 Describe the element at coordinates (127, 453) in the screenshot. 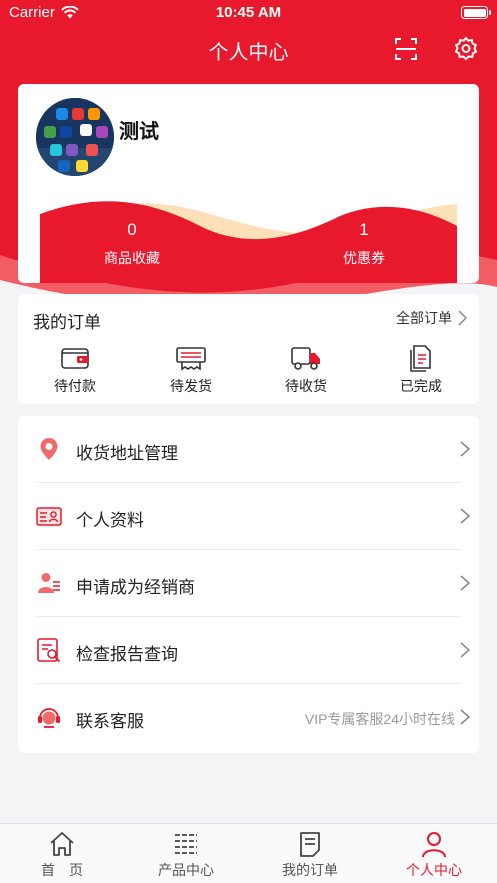

I see `menu-item-label: 收货地址管理` at that location.